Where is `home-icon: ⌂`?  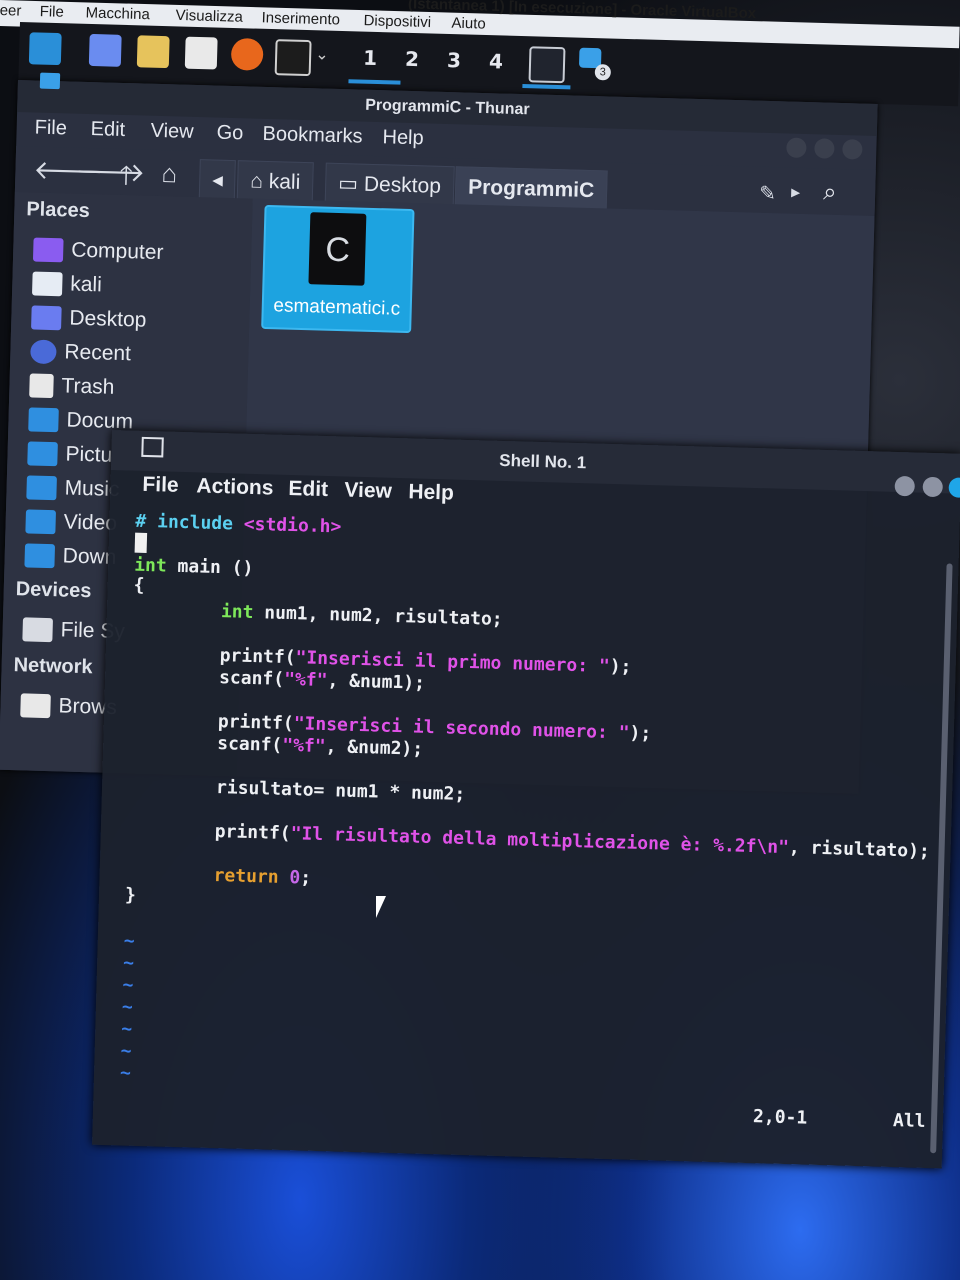 home-icon: ⌂ is located at coordinates (169, 173).